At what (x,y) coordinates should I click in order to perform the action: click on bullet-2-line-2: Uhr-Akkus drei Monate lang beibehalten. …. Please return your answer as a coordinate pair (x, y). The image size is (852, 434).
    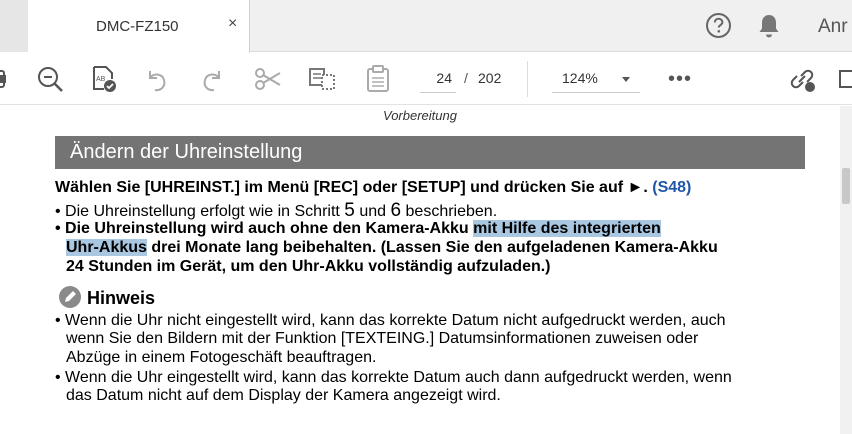
    Looking at the image, I should click on (392, 248).